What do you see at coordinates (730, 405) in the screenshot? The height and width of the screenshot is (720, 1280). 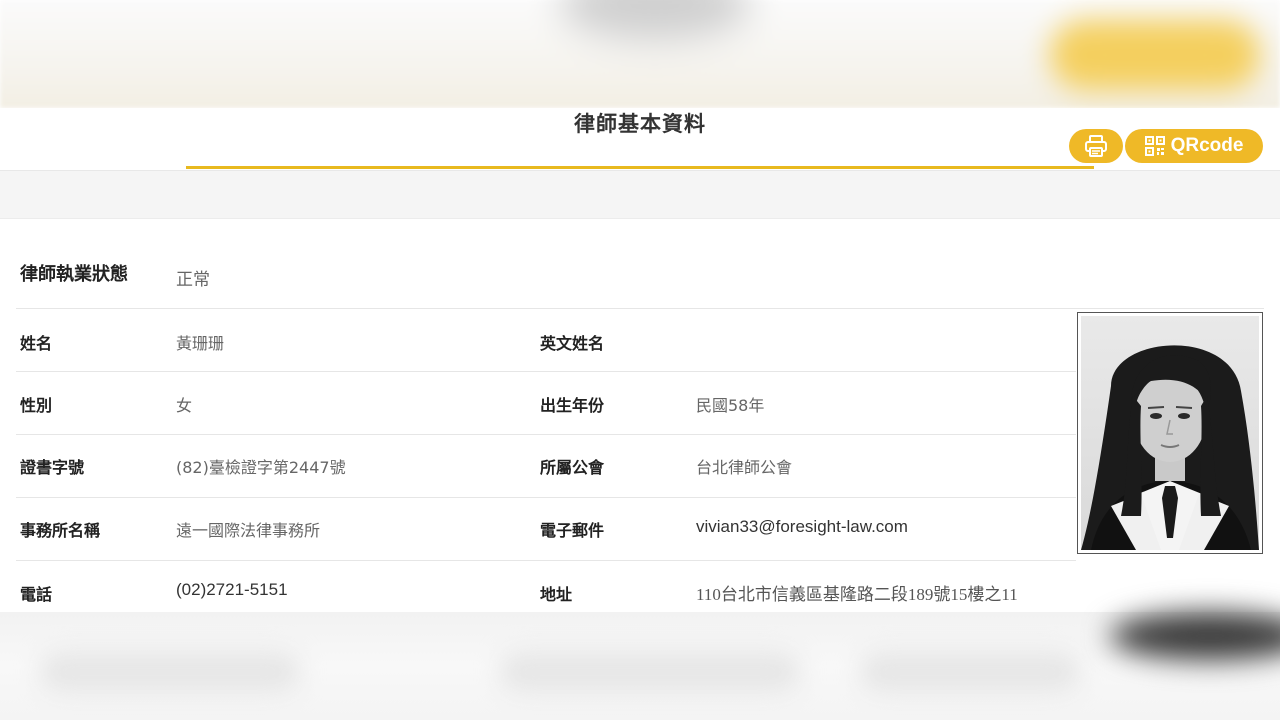 I see `birth-year-value: 民國58年` at bounding box center [730, 405].